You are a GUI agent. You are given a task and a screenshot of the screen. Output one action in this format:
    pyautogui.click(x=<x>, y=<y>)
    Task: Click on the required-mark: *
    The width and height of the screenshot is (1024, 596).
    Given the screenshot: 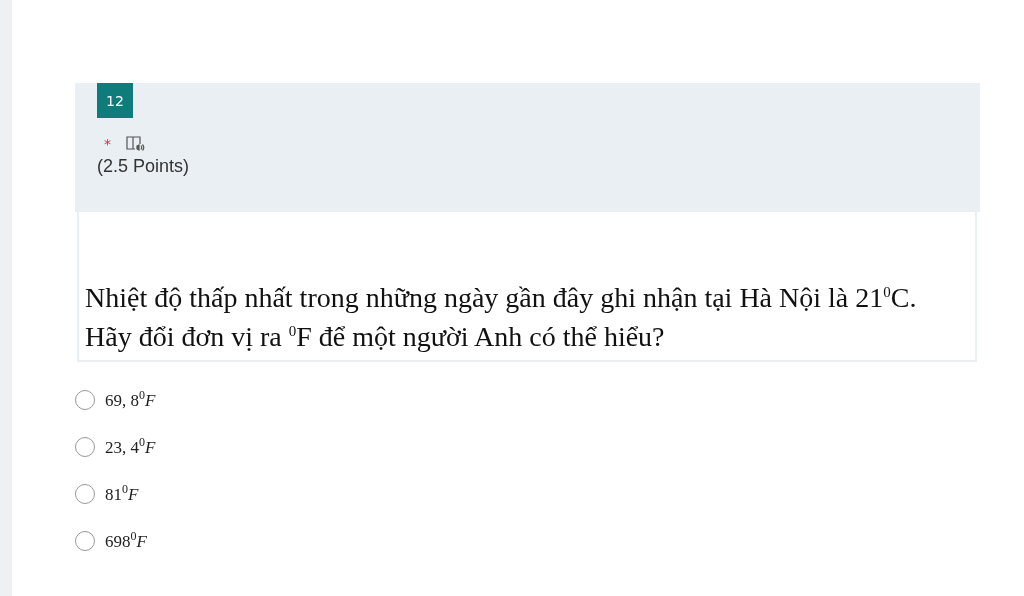 What is the action you would take?
    pyautogui.click(x=107, y=144)
    